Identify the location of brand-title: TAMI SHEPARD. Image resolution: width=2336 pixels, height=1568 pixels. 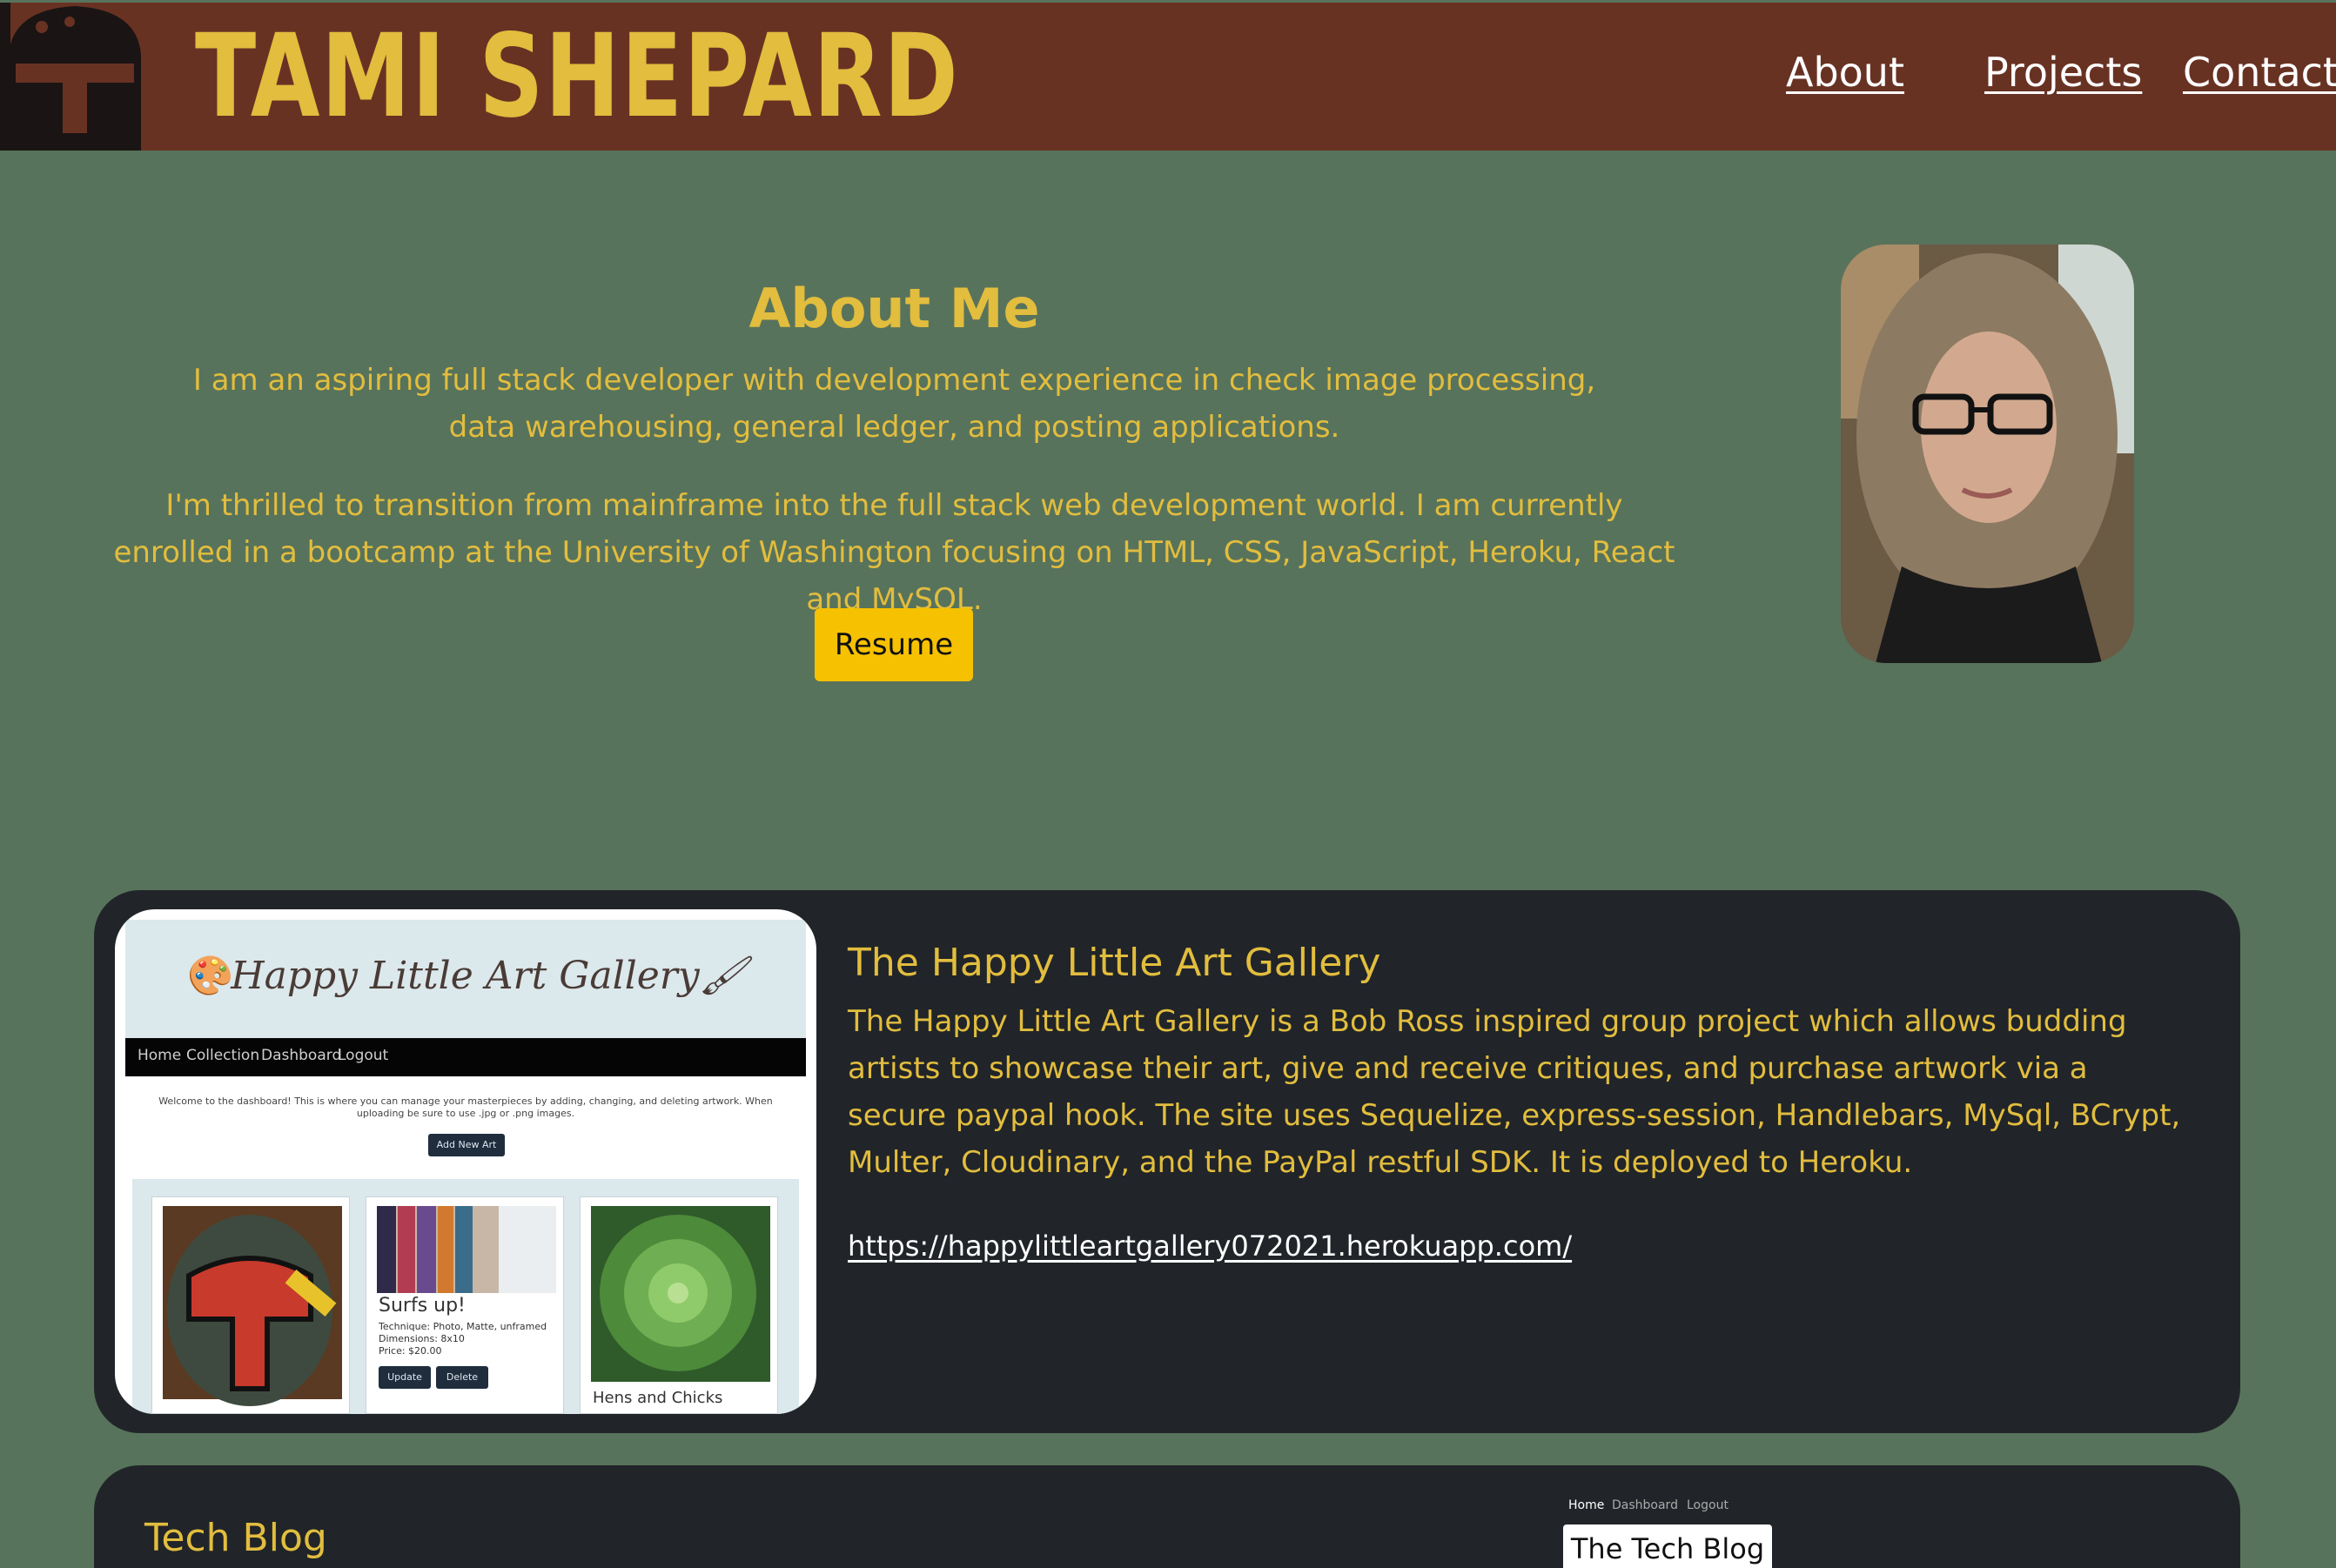
(577, 77).